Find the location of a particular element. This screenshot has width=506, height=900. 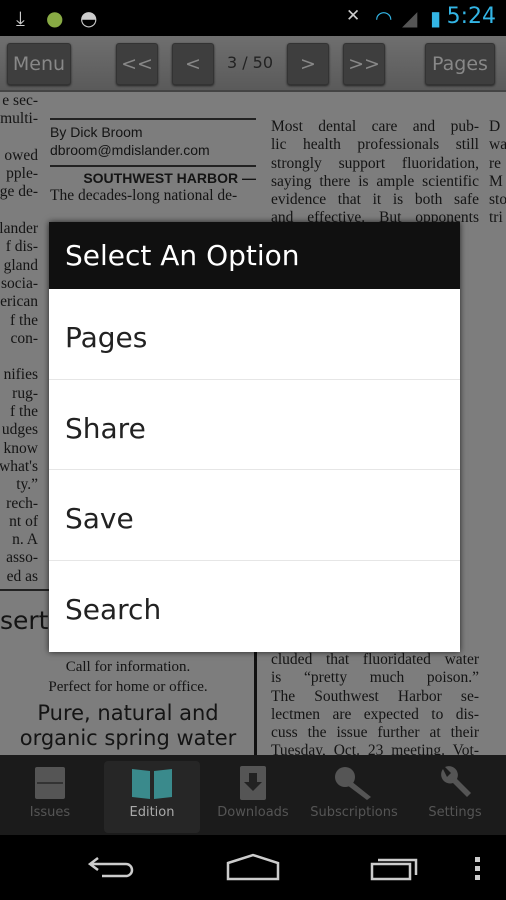

article-lead: The decades-long national de- is located at coordinates (144, 196).